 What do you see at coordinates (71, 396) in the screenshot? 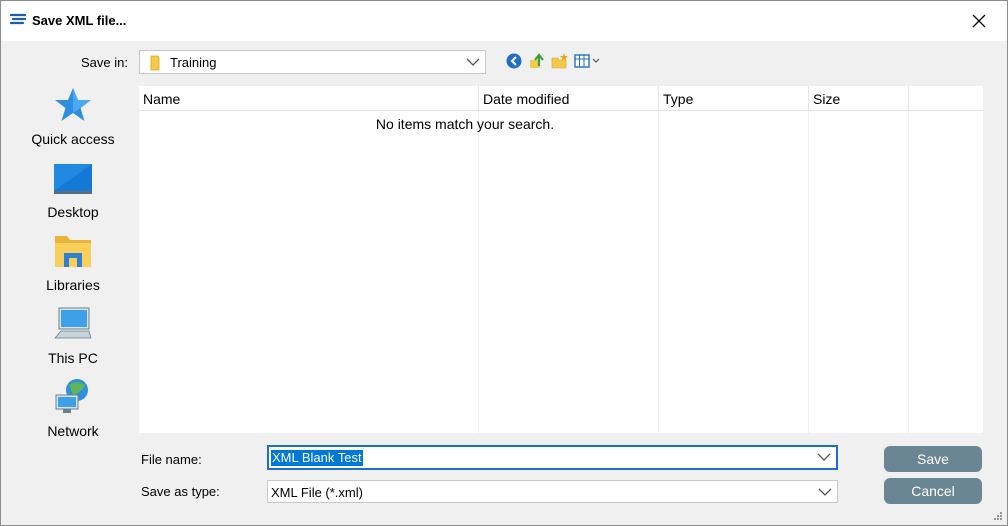
I see `network-icon` at bounding box center [71, 396].